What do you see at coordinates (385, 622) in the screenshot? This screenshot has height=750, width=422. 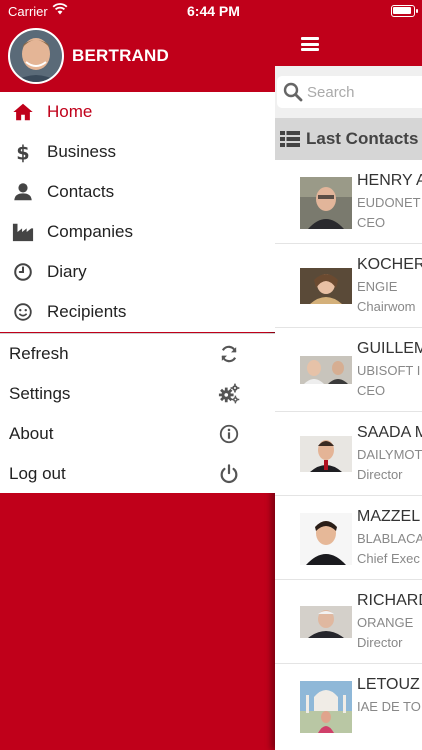 I see `contact-company: ORANGE` at bounding box center [385, 622].